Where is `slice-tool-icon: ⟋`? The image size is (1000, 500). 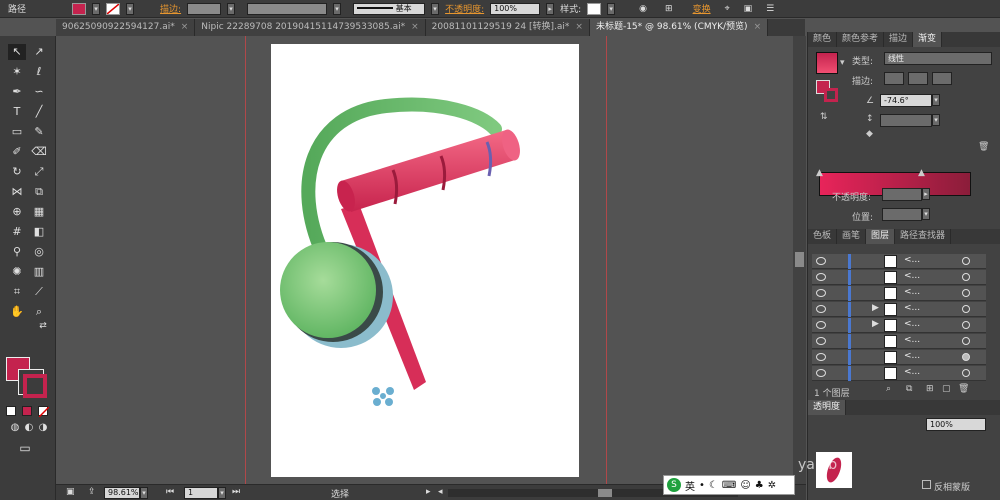
slice-tool-icon: ⟋ is located at coordinates (39, 292).